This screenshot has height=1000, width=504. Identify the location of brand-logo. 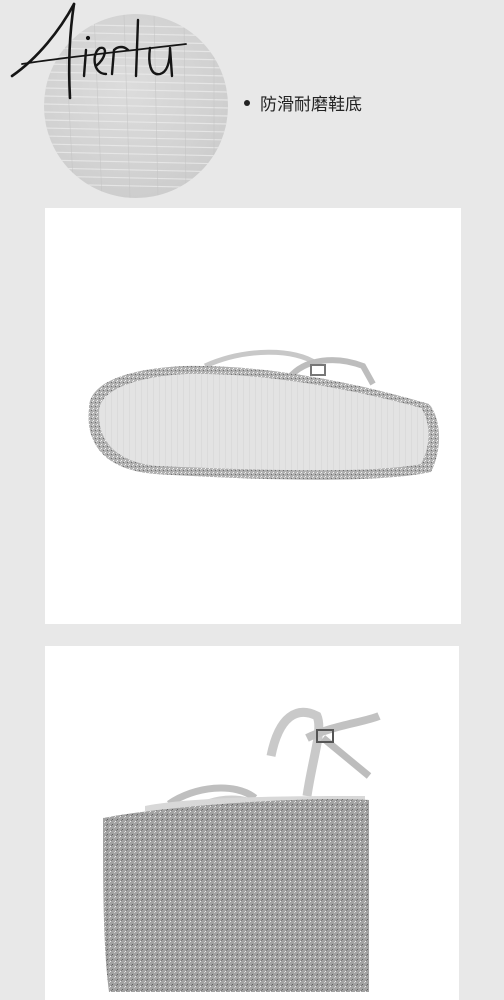
(98, 55).